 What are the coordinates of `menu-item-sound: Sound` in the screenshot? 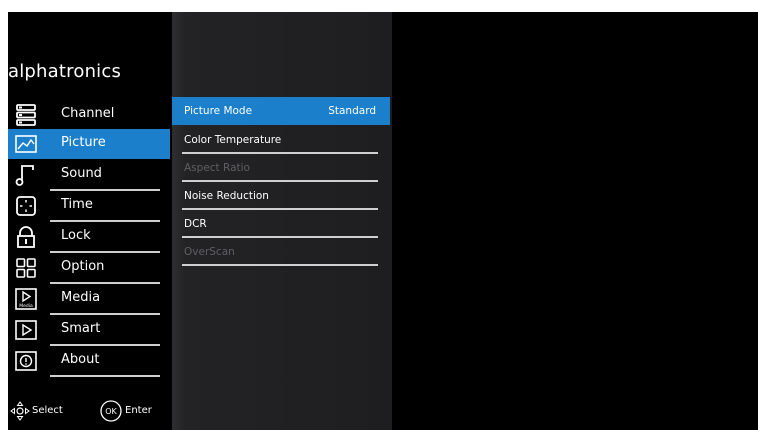 It's located at (89, 175).